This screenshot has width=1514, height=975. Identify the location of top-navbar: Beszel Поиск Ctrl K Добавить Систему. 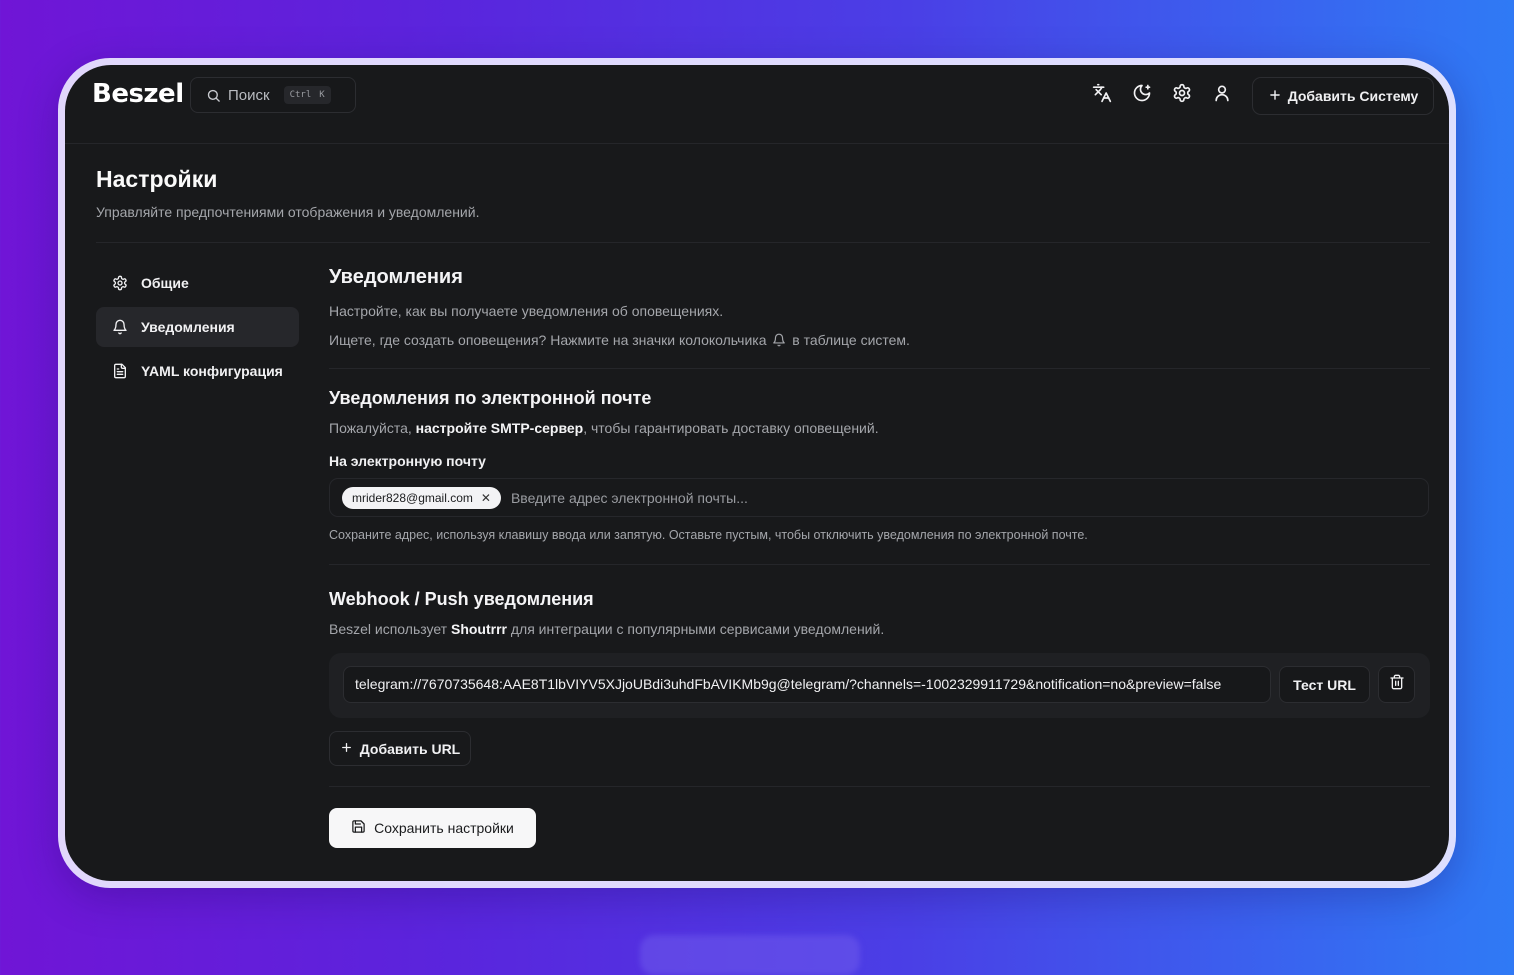
(757, 96).